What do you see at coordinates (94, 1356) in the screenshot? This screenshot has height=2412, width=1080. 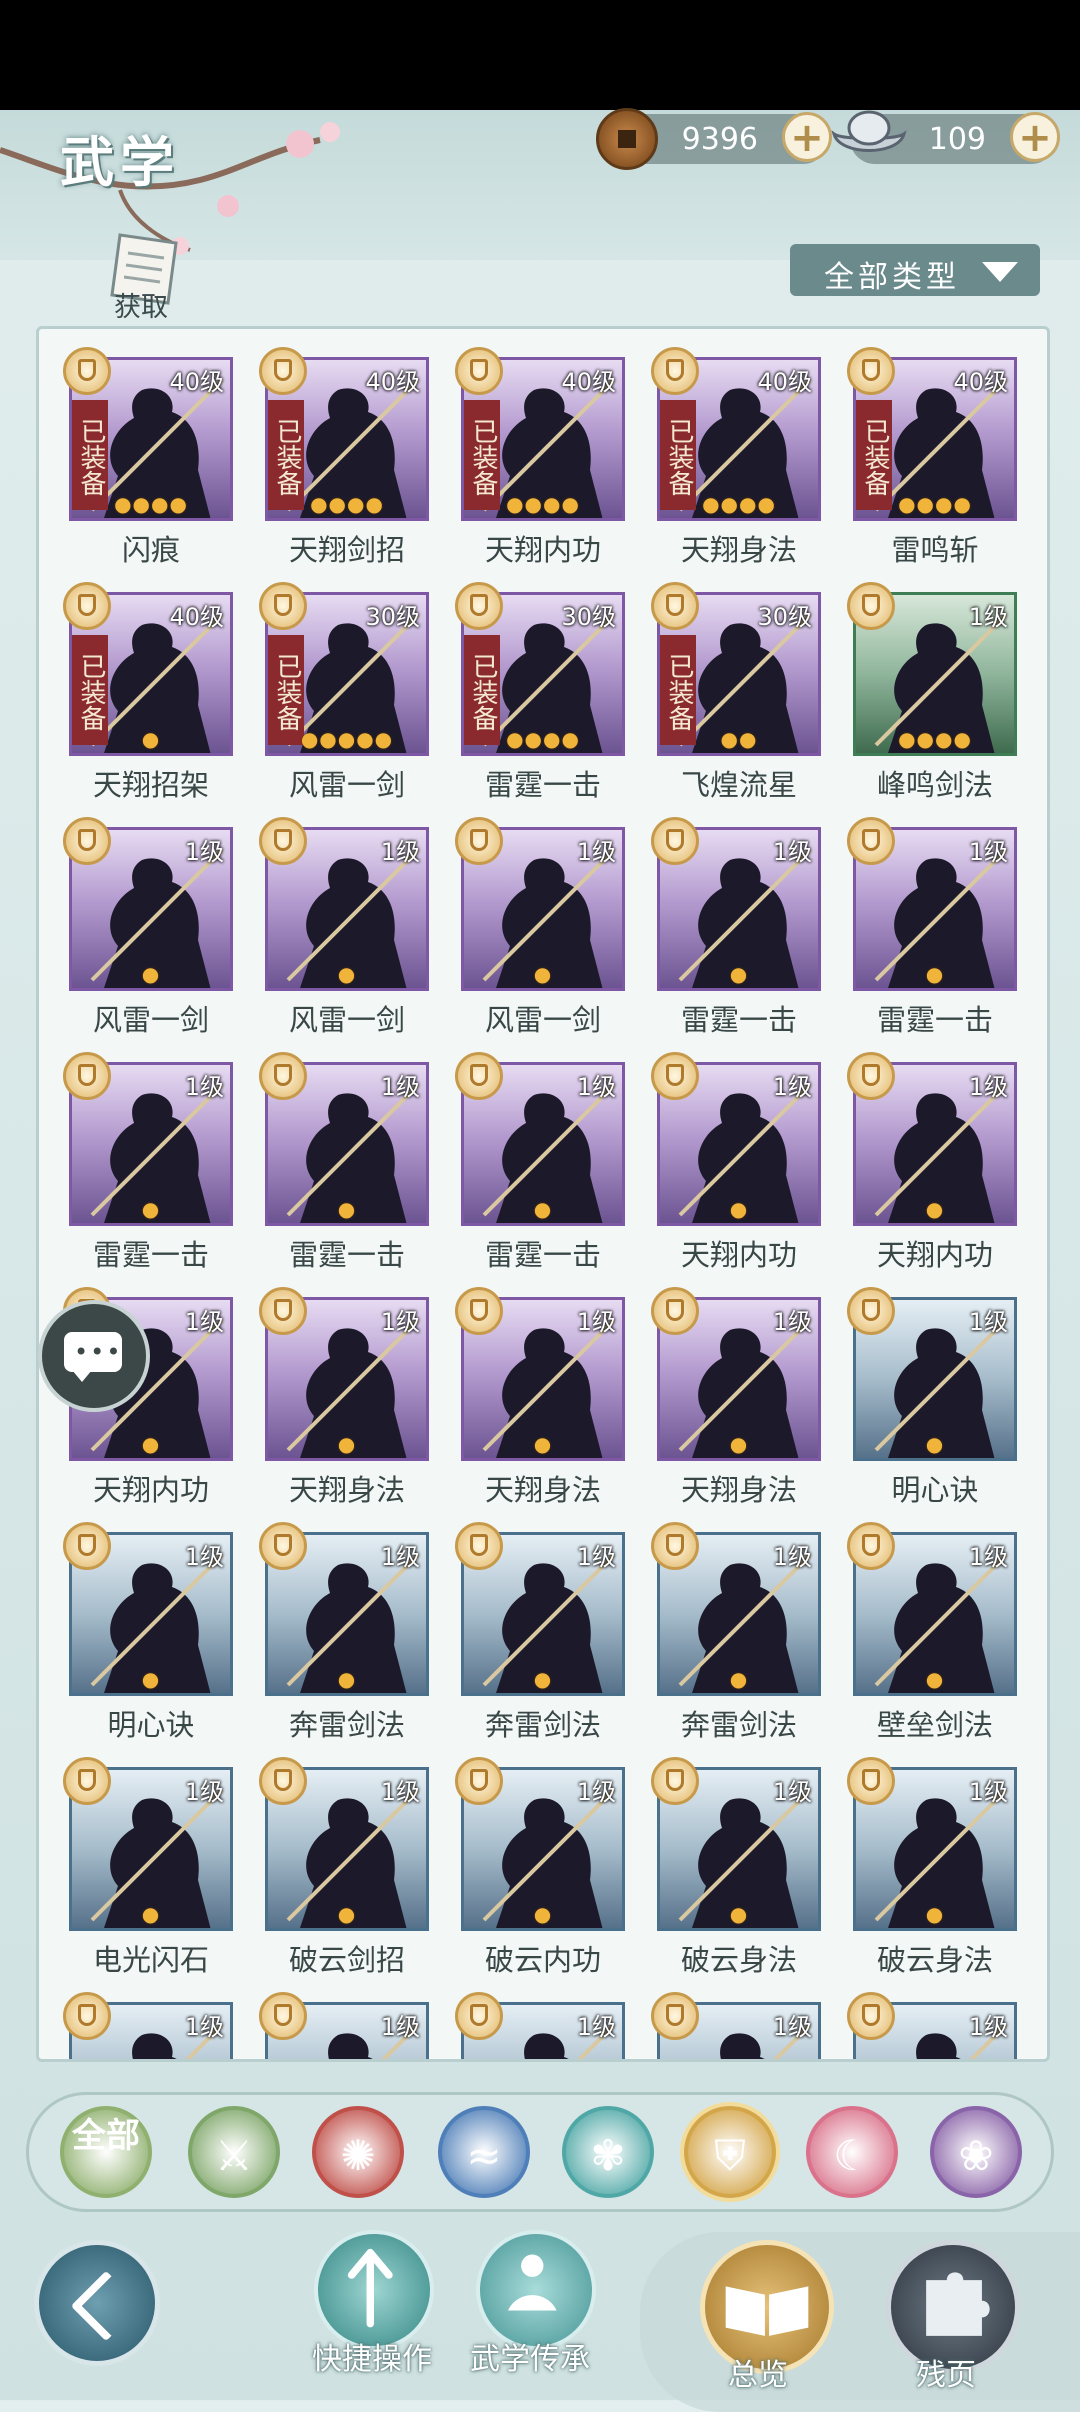 I see `chat-button: •••` at bounding box center [94, 1356].